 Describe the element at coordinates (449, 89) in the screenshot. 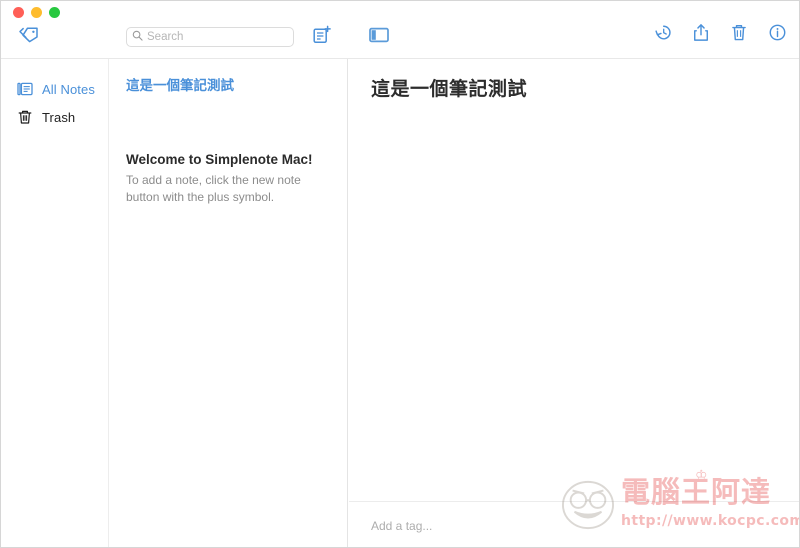

I see `note-editor-title: 這是一個筆記測試` at that location.